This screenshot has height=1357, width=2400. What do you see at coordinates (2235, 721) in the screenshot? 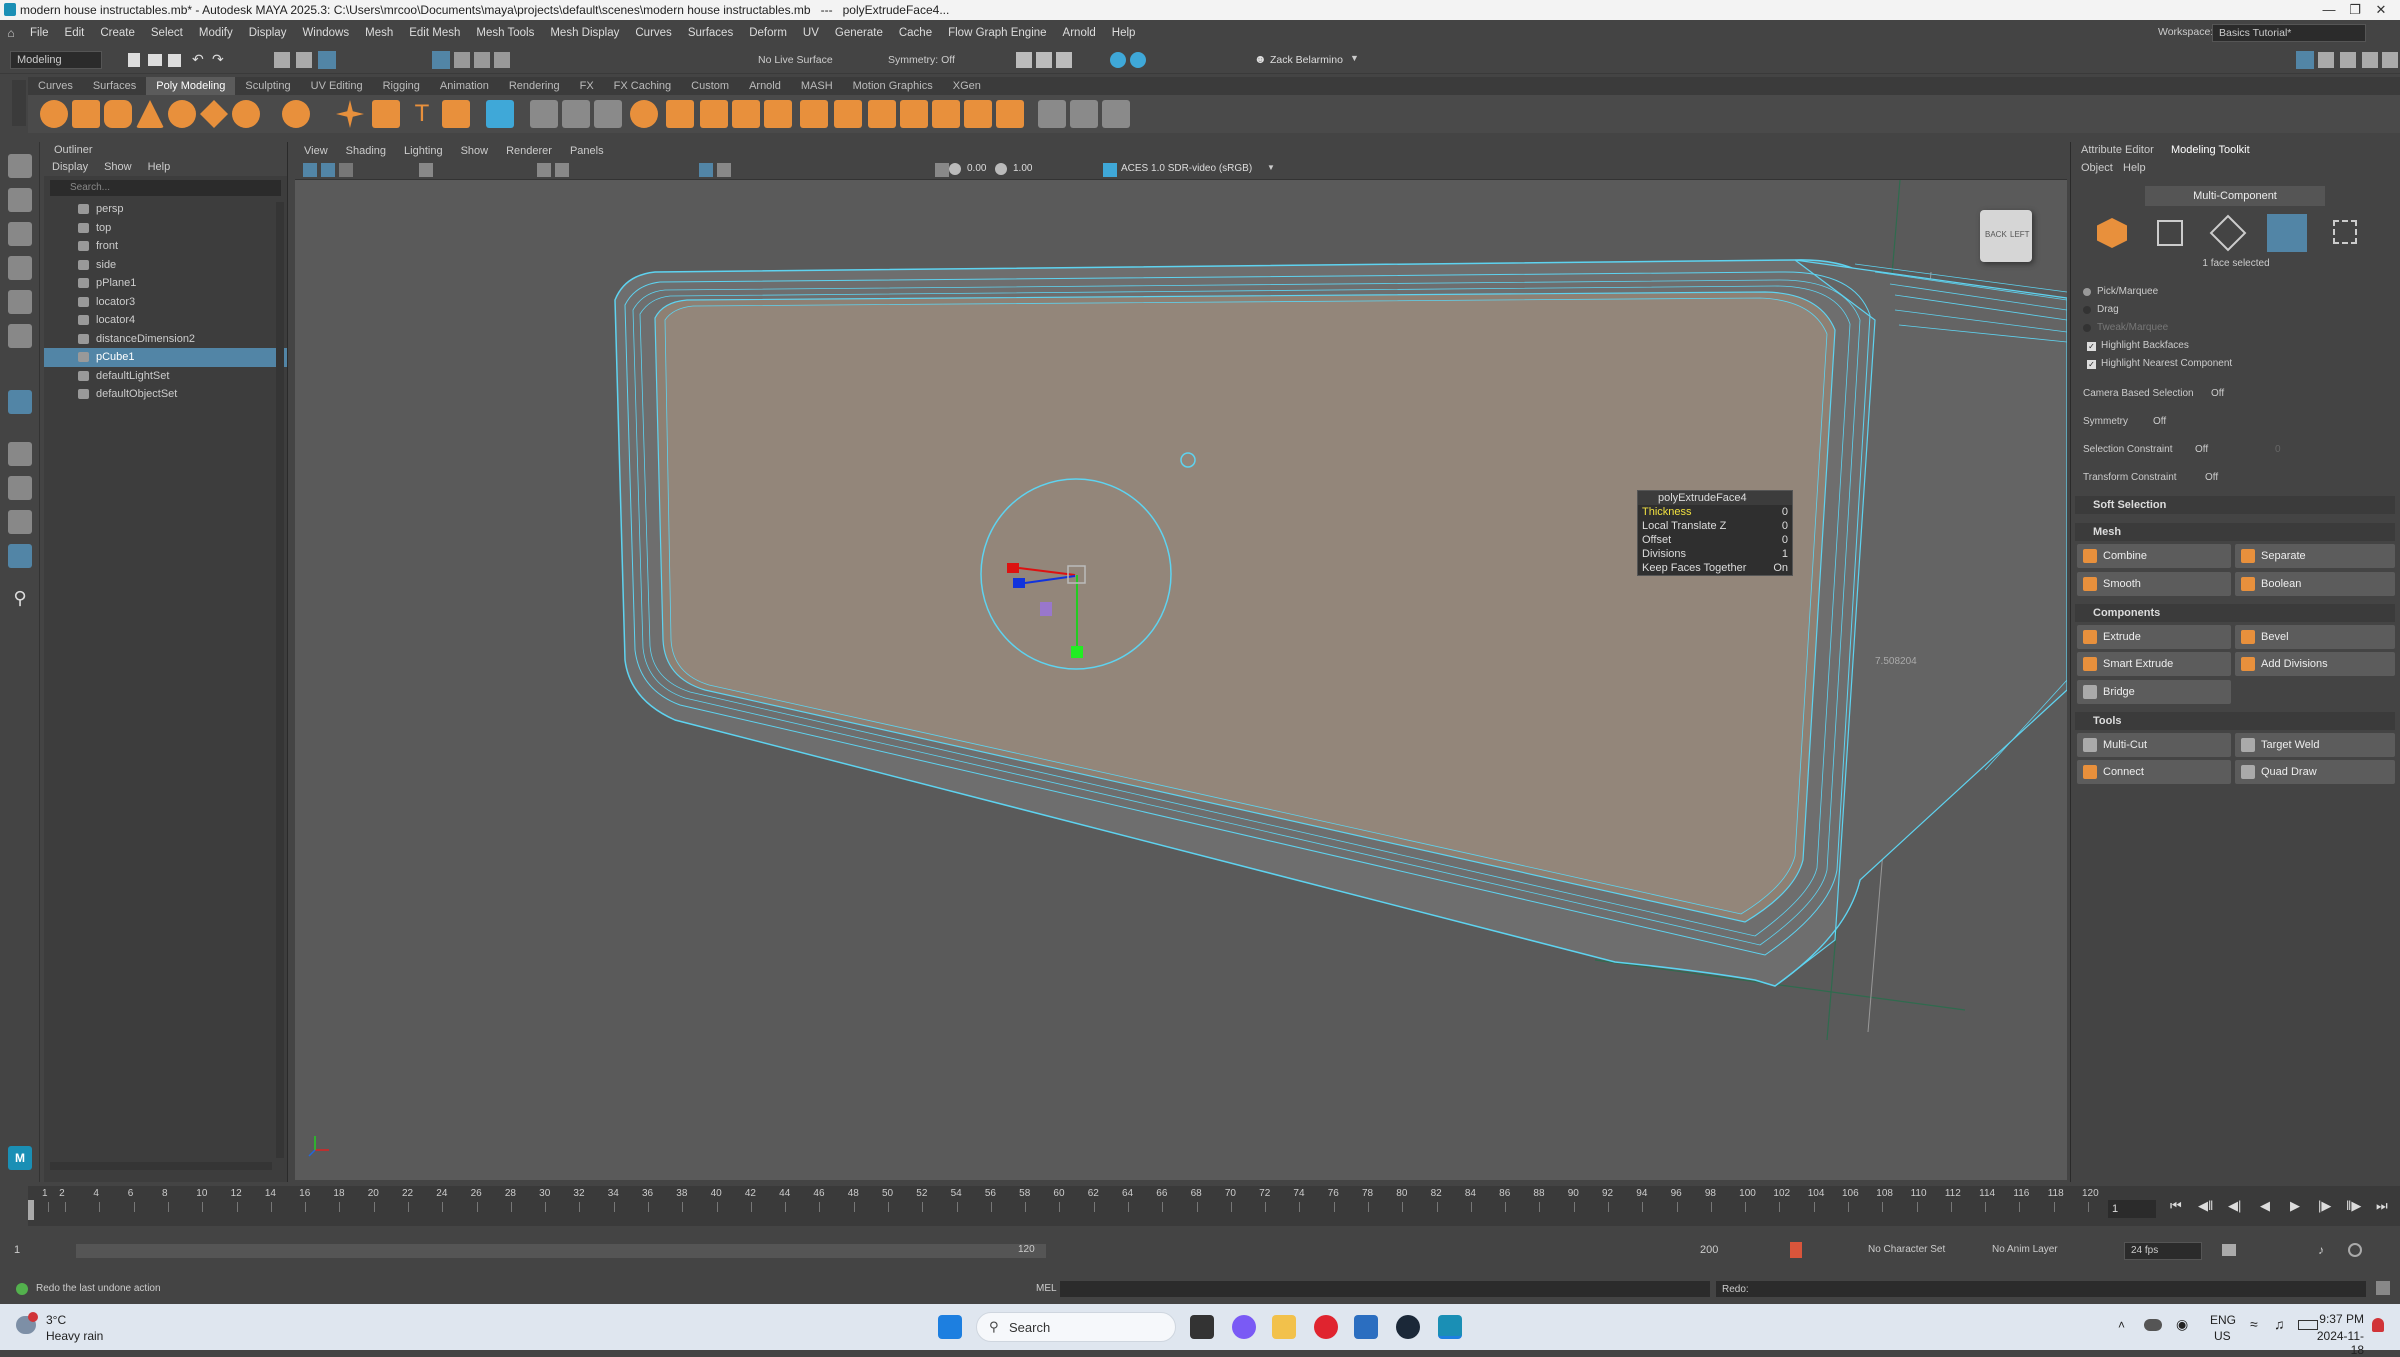
I see `tools-section: Tools` at bounding box center [2235, 721].